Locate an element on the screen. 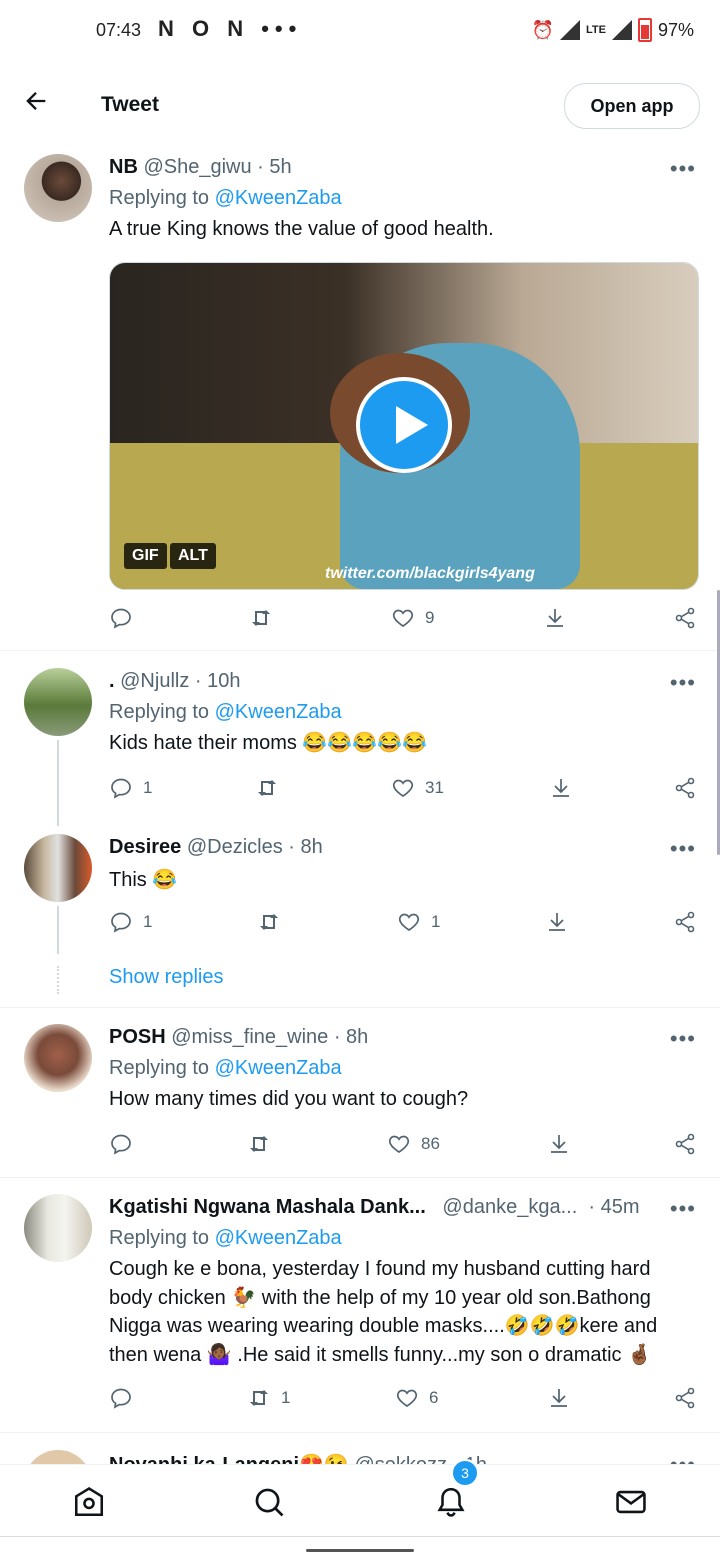 Image resolution: width=720 pixels, height=1561 pixels. download-icon is located at coordinates (555, 618).